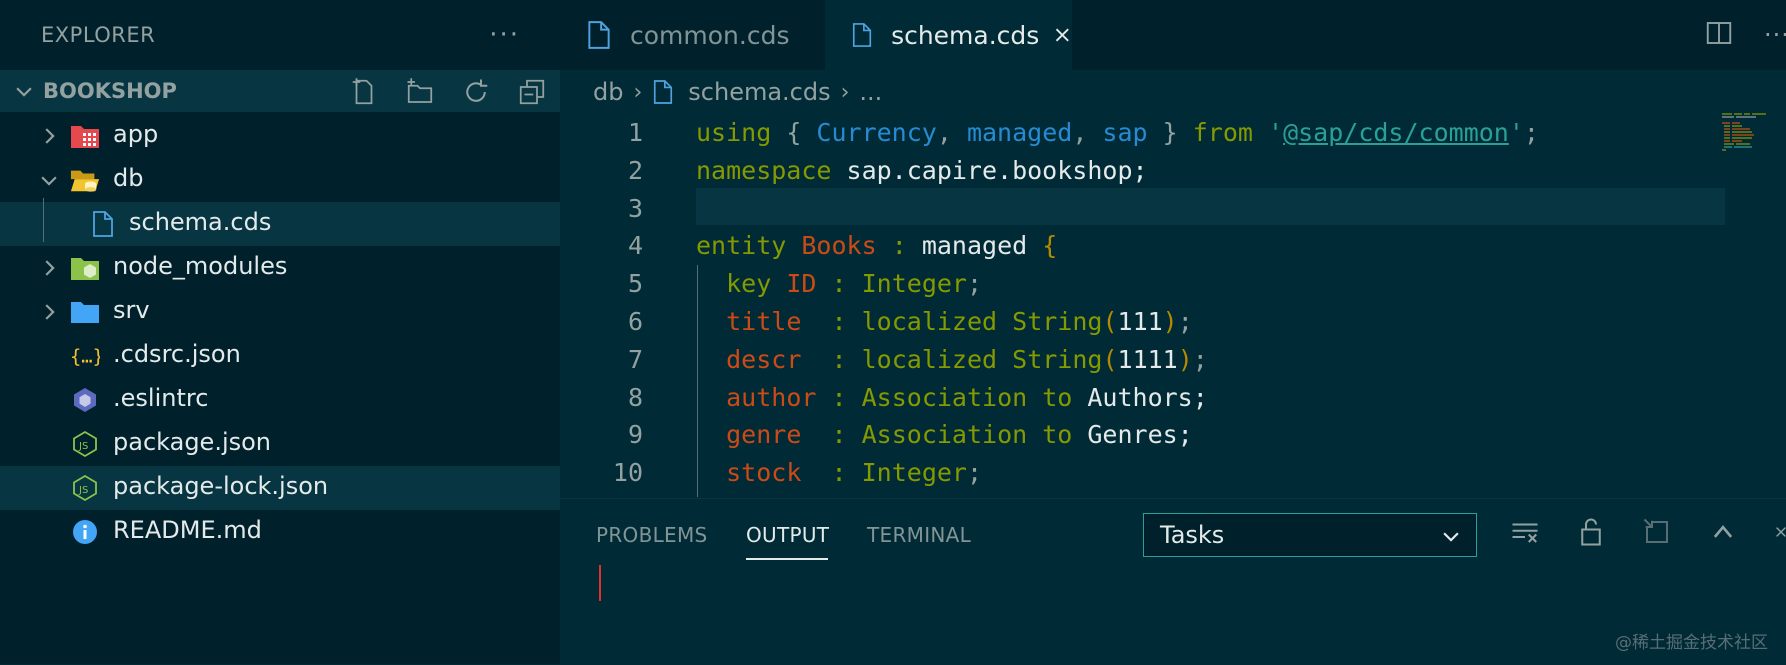 This screenshot has height=665, width=1786. Describe the element at coordinates (280, 91) in the screenshot. I see `bookshop-section-header: BOOKSHOP` at that location.